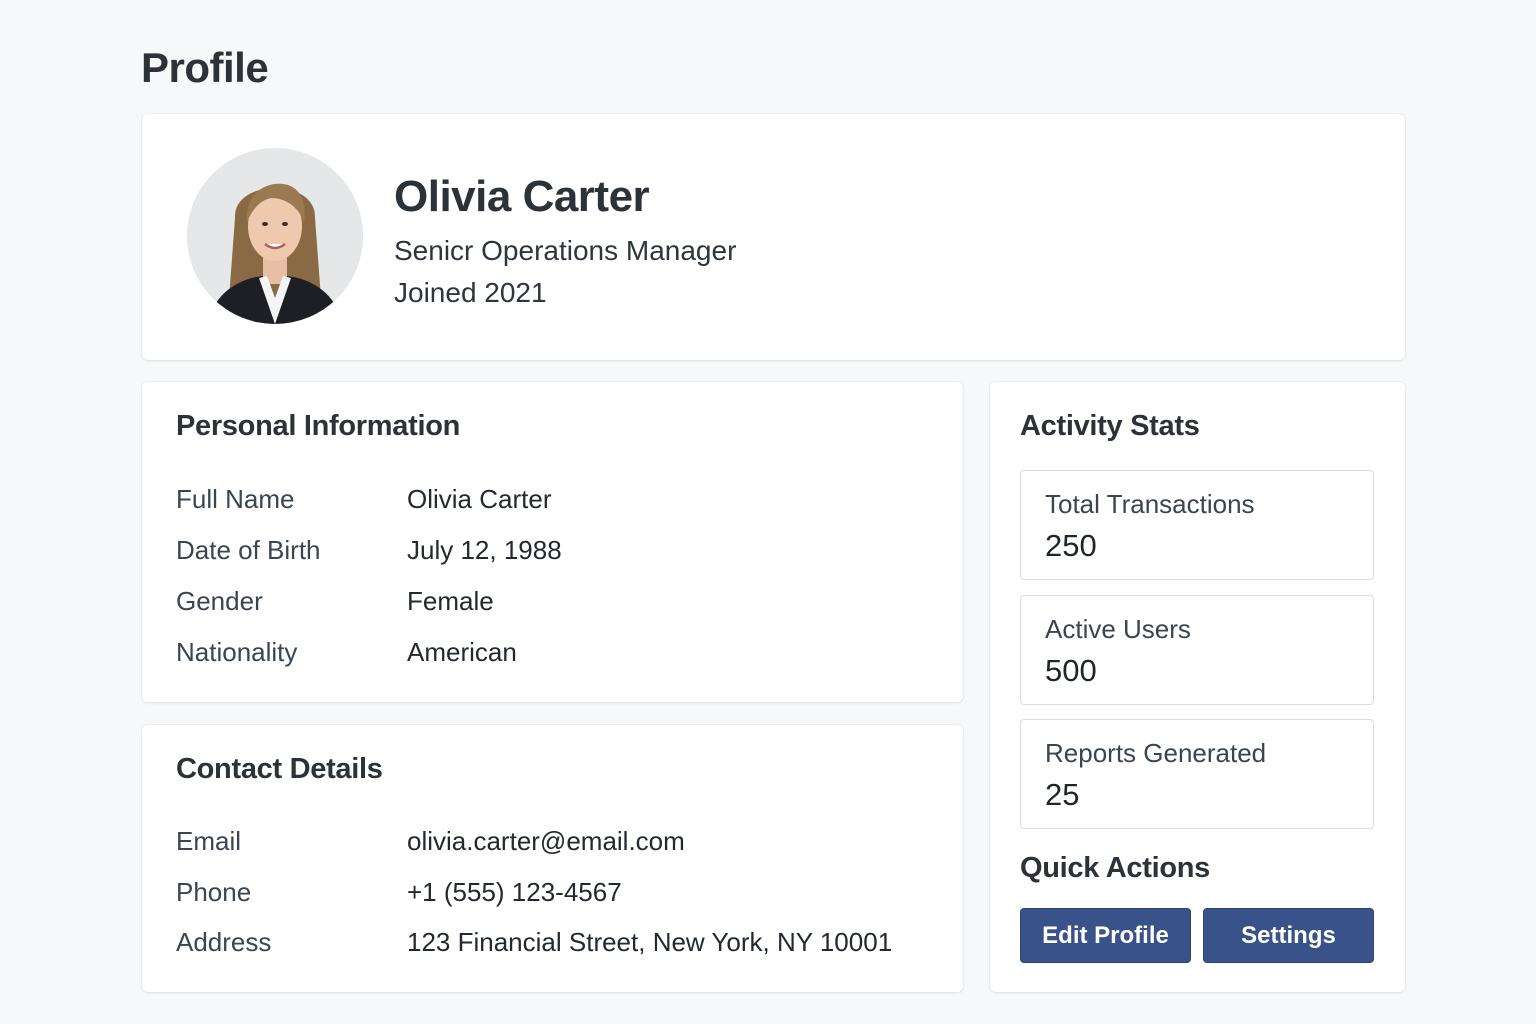 Image resolution: width=1536 pixels, height=1024 pixels. What do you see at coordinates (1105, 935) in the screenshot?
I see `edit-profile-button: Edit Profile` at bounding box center [1105, 935].